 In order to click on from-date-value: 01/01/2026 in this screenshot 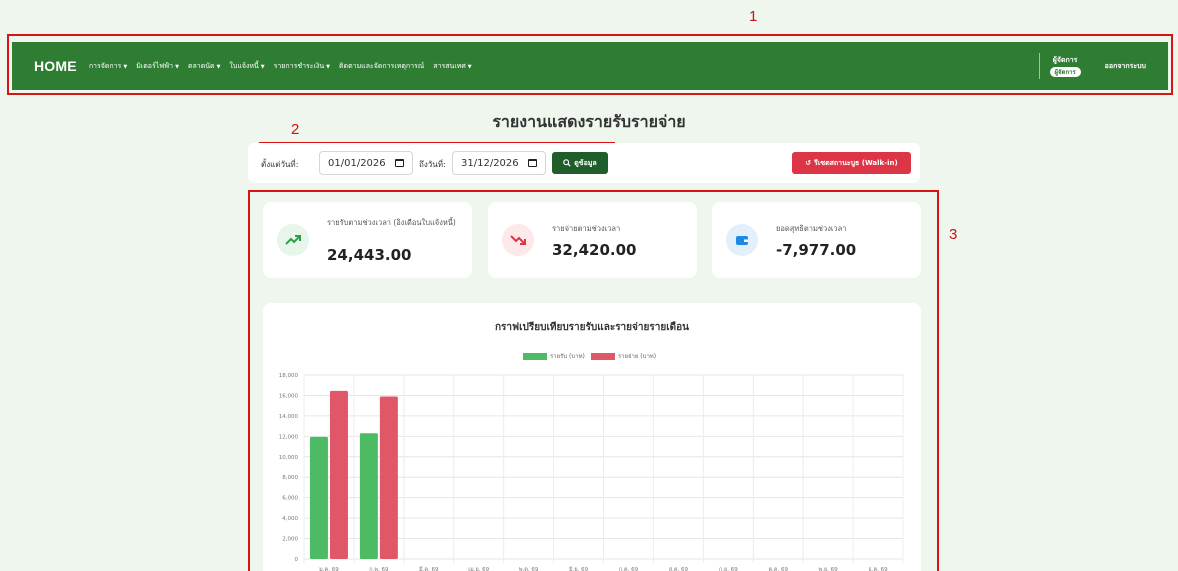, I will do `click(357, 163)`.